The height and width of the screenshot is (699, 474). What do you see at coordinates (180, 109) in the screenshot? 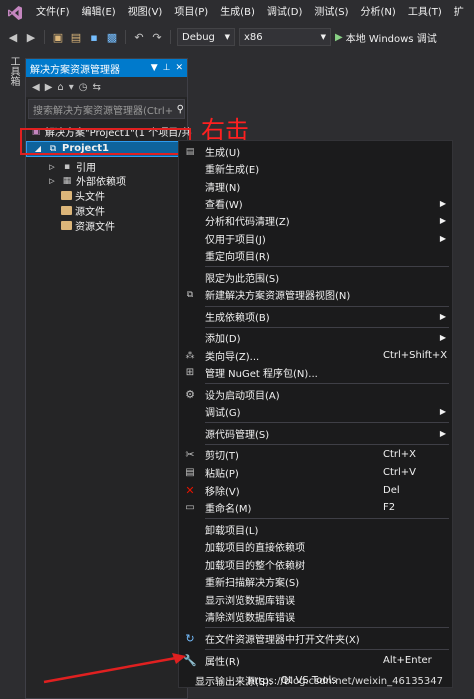
I see `search-icon: ⚲` at bounding box center [180, 109].